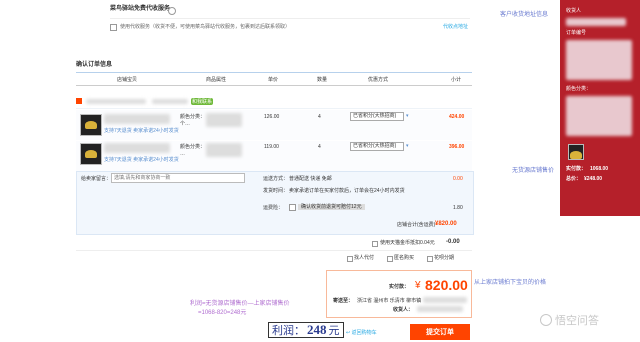 This screenshot has width=640, height=342. I want to click on other-pay-label: 找人代付, so click(364, 258).